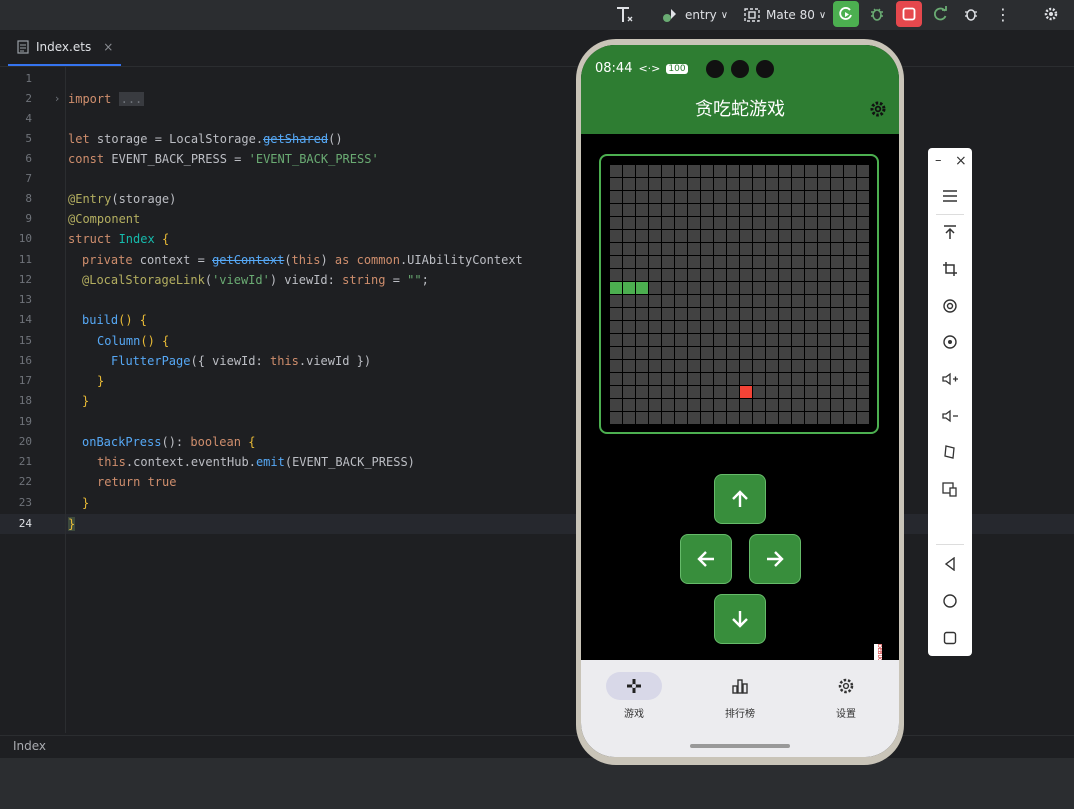  Describe the element at coordinates (740, 499) in the screenshot. I see `up-button` at that location.